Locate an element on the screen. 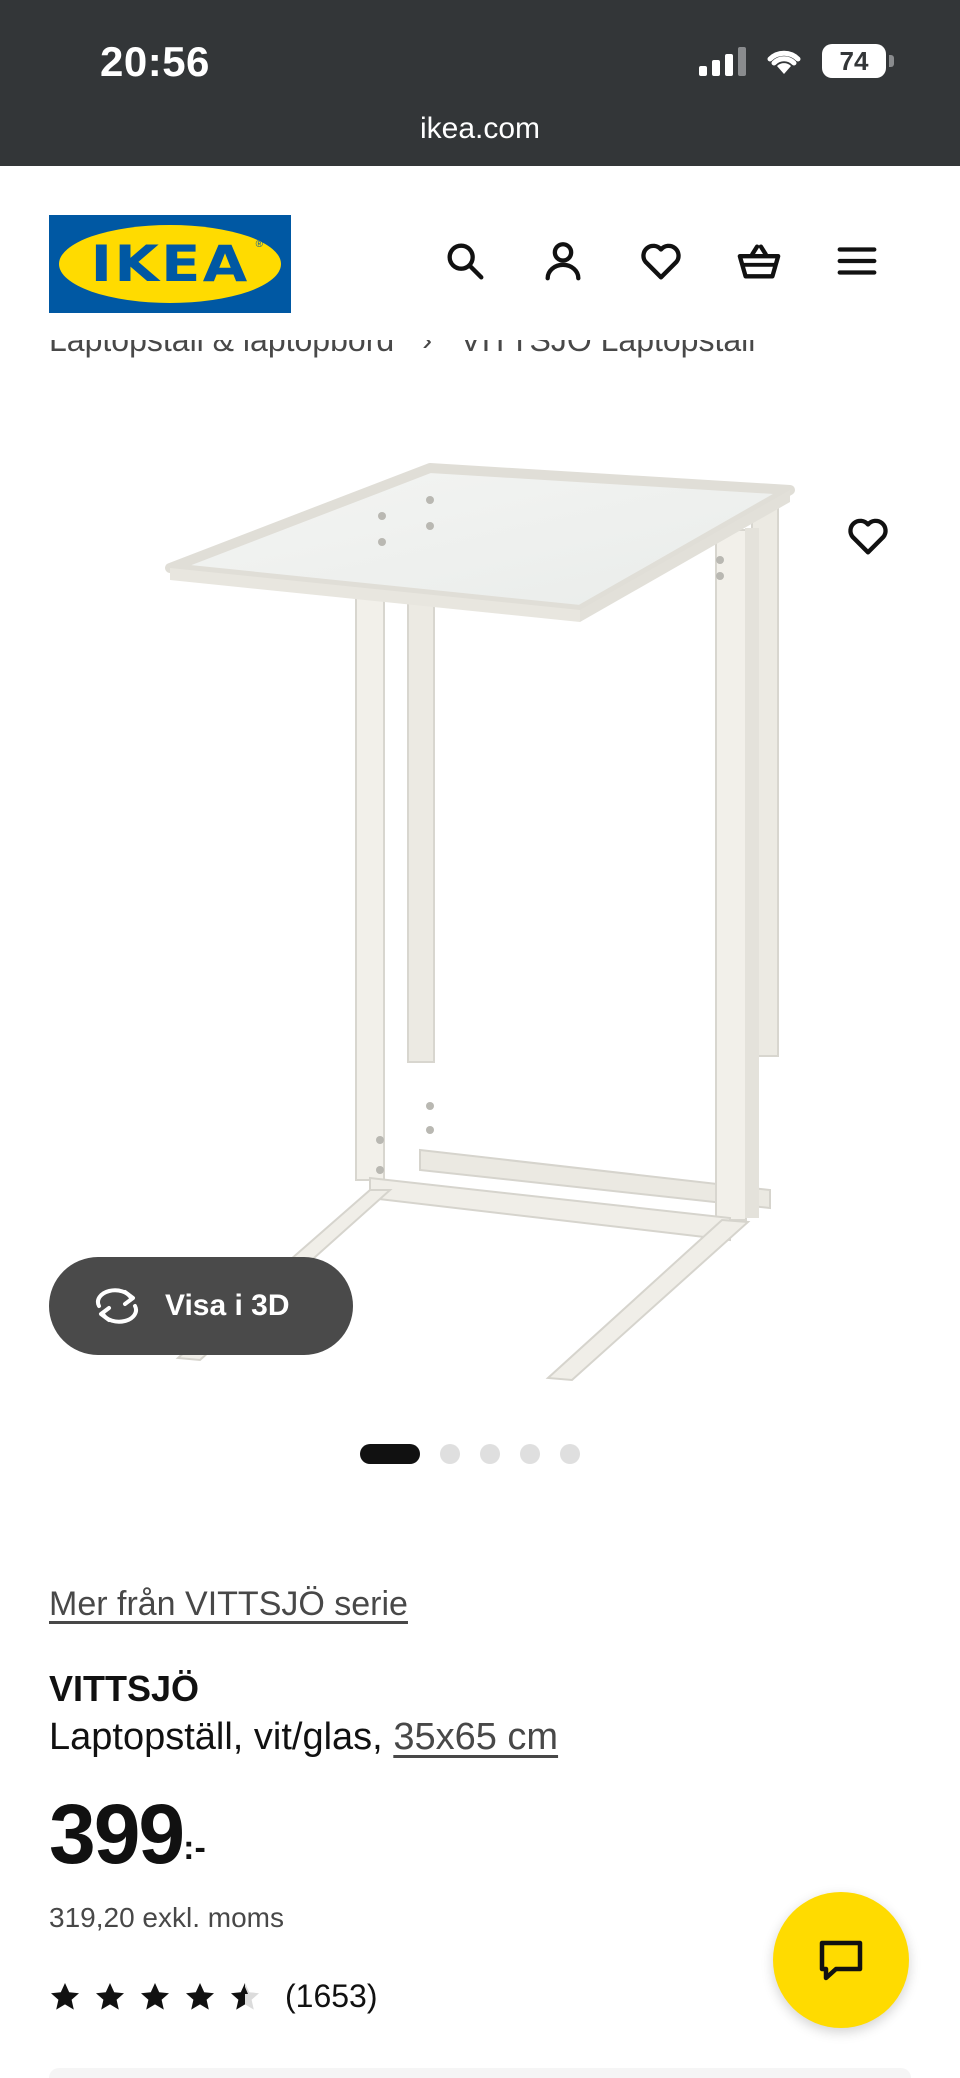  series-link: Mer från VITTSJÖ serie is located at coordinates (228, 1604).